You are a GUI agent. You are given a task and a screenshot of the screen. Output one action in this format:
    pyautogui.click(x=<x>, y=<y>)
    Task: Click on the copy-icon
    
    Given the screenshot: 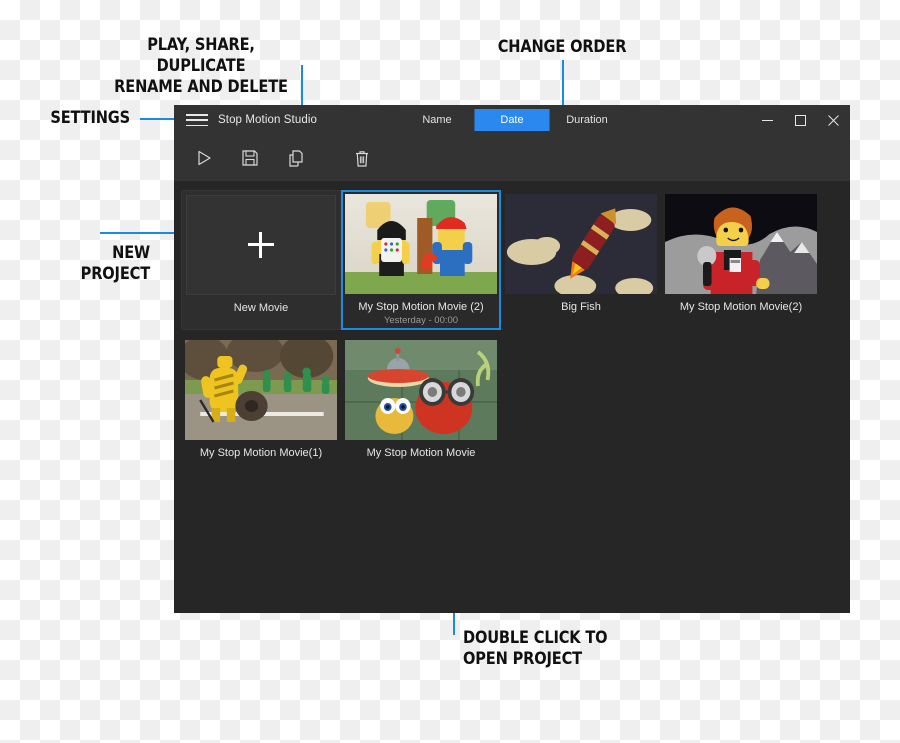 What is the action you would take?
    pyautogui.click(x=296, y=158)
    